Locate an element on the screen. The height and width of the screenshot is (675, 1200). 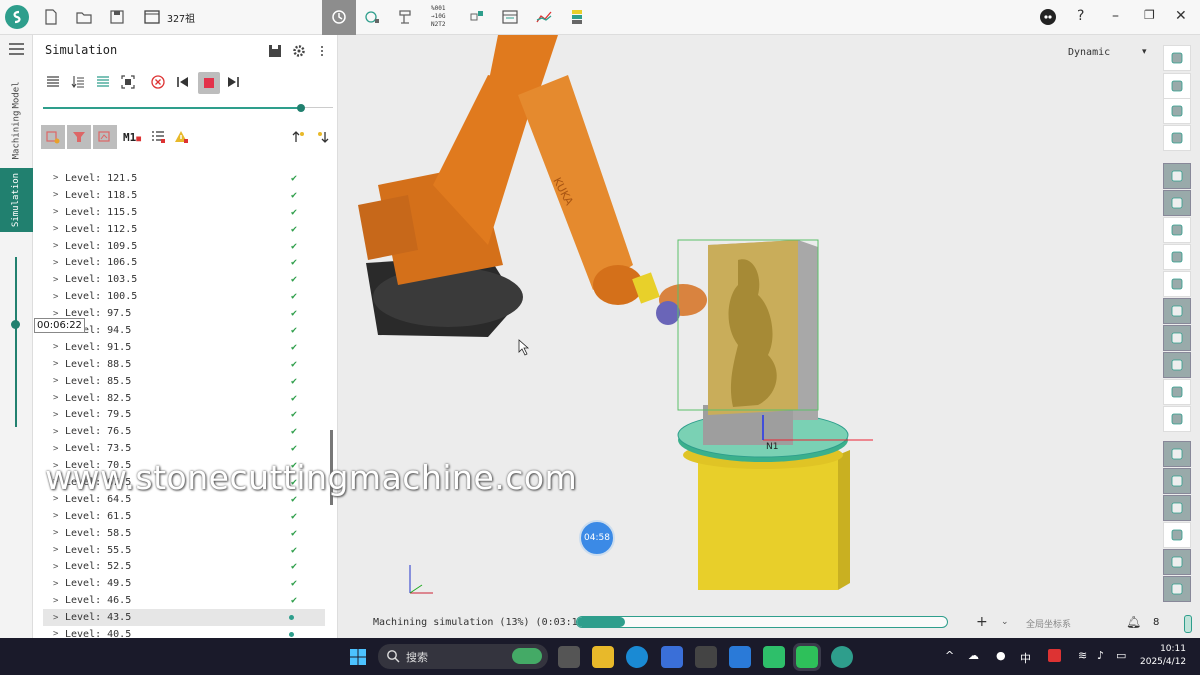
report-icon is located at coordinates (510, 17).